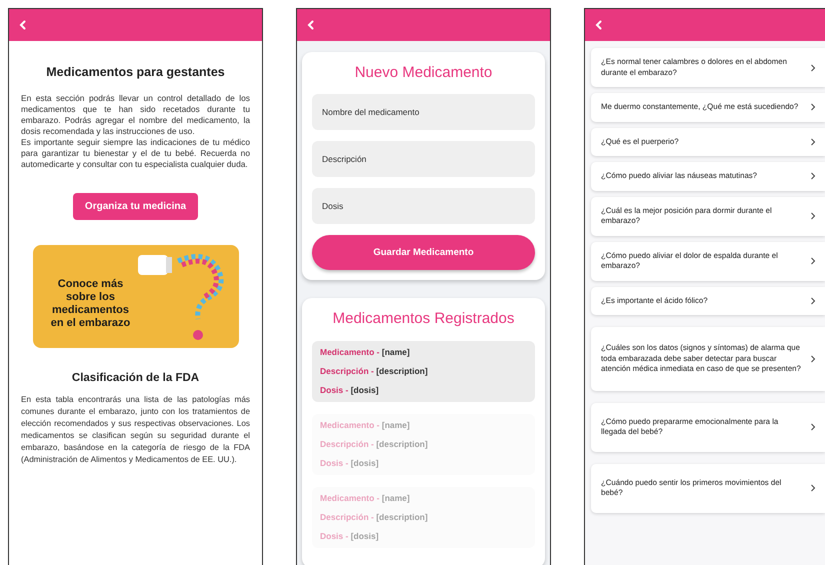 Image resolution: width=825 pixels, height=565 pixels. Describe the element at coordinates (135, 430) in the screenshot. I see `fda-paragraph: En esta tabla encontrarás una lista de las patologías más comunes durante el embarazo, junto con los tratamientos de elección recomendados y sus respectivas observaciones. Los medicamentos se clasifican según su seguridad durante el embarazo, basándose en la categoría de riesgo de la FDA (Administración de Alimentos y Medicamentos de EE. UU.).` at that location.